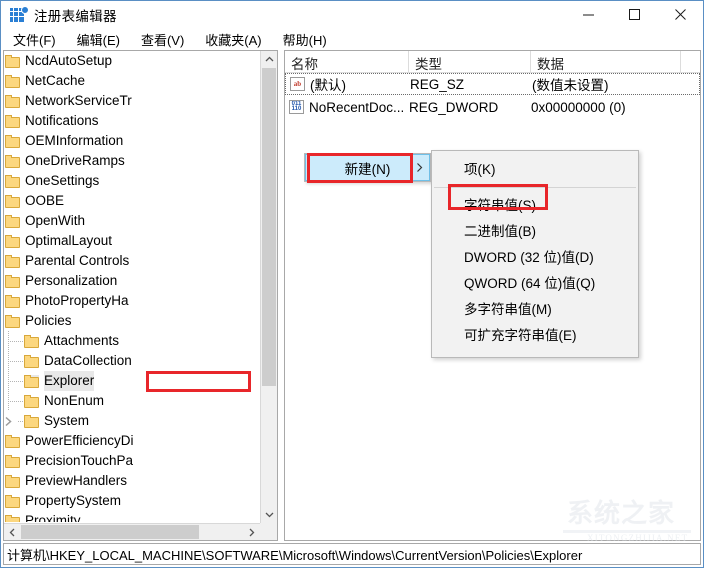 The height and width of the screenshot is (568, 704). I want to click on tree-item-attachments: Attachments, so click(131, 341).